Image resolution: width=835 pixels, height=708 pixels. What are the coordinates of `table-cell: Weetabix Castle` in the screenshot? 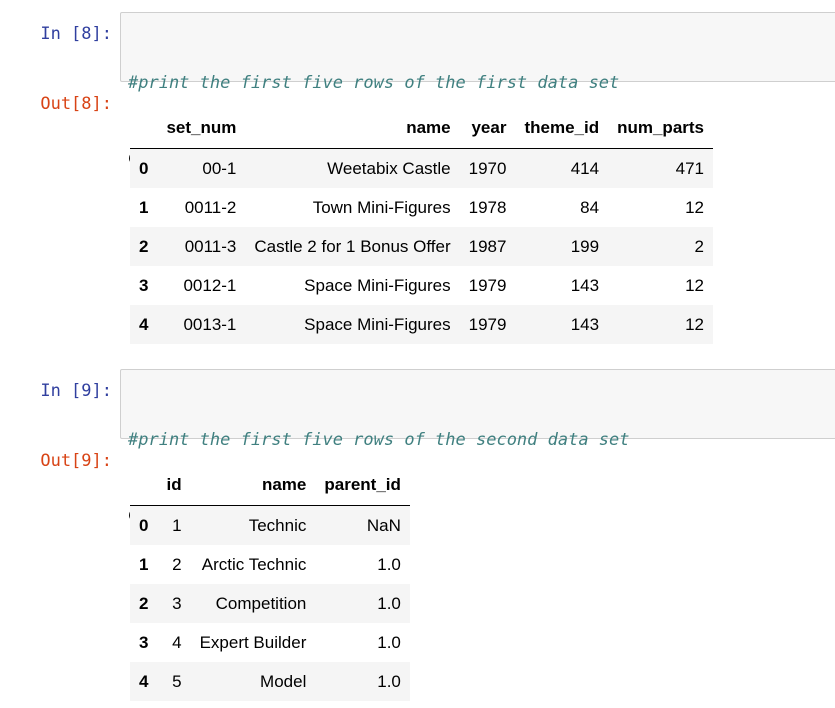 It's located at (389, 168).